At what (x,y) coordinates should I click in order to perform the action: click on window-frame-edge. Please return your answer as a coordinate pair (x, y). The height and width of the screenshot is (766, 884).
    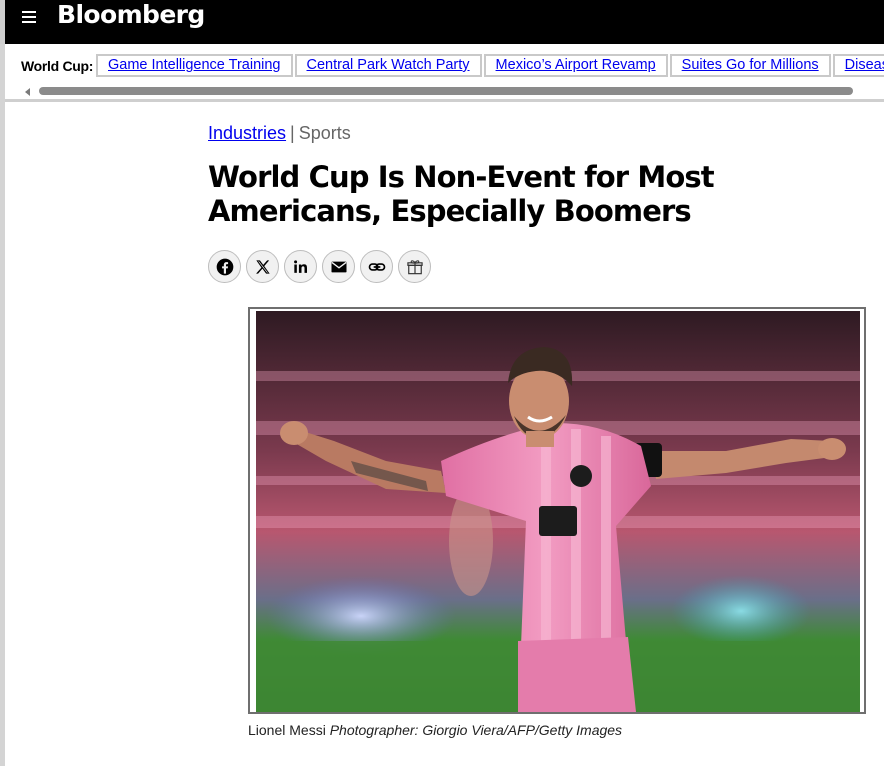
    Looking at the image, I should click on (2, 383).